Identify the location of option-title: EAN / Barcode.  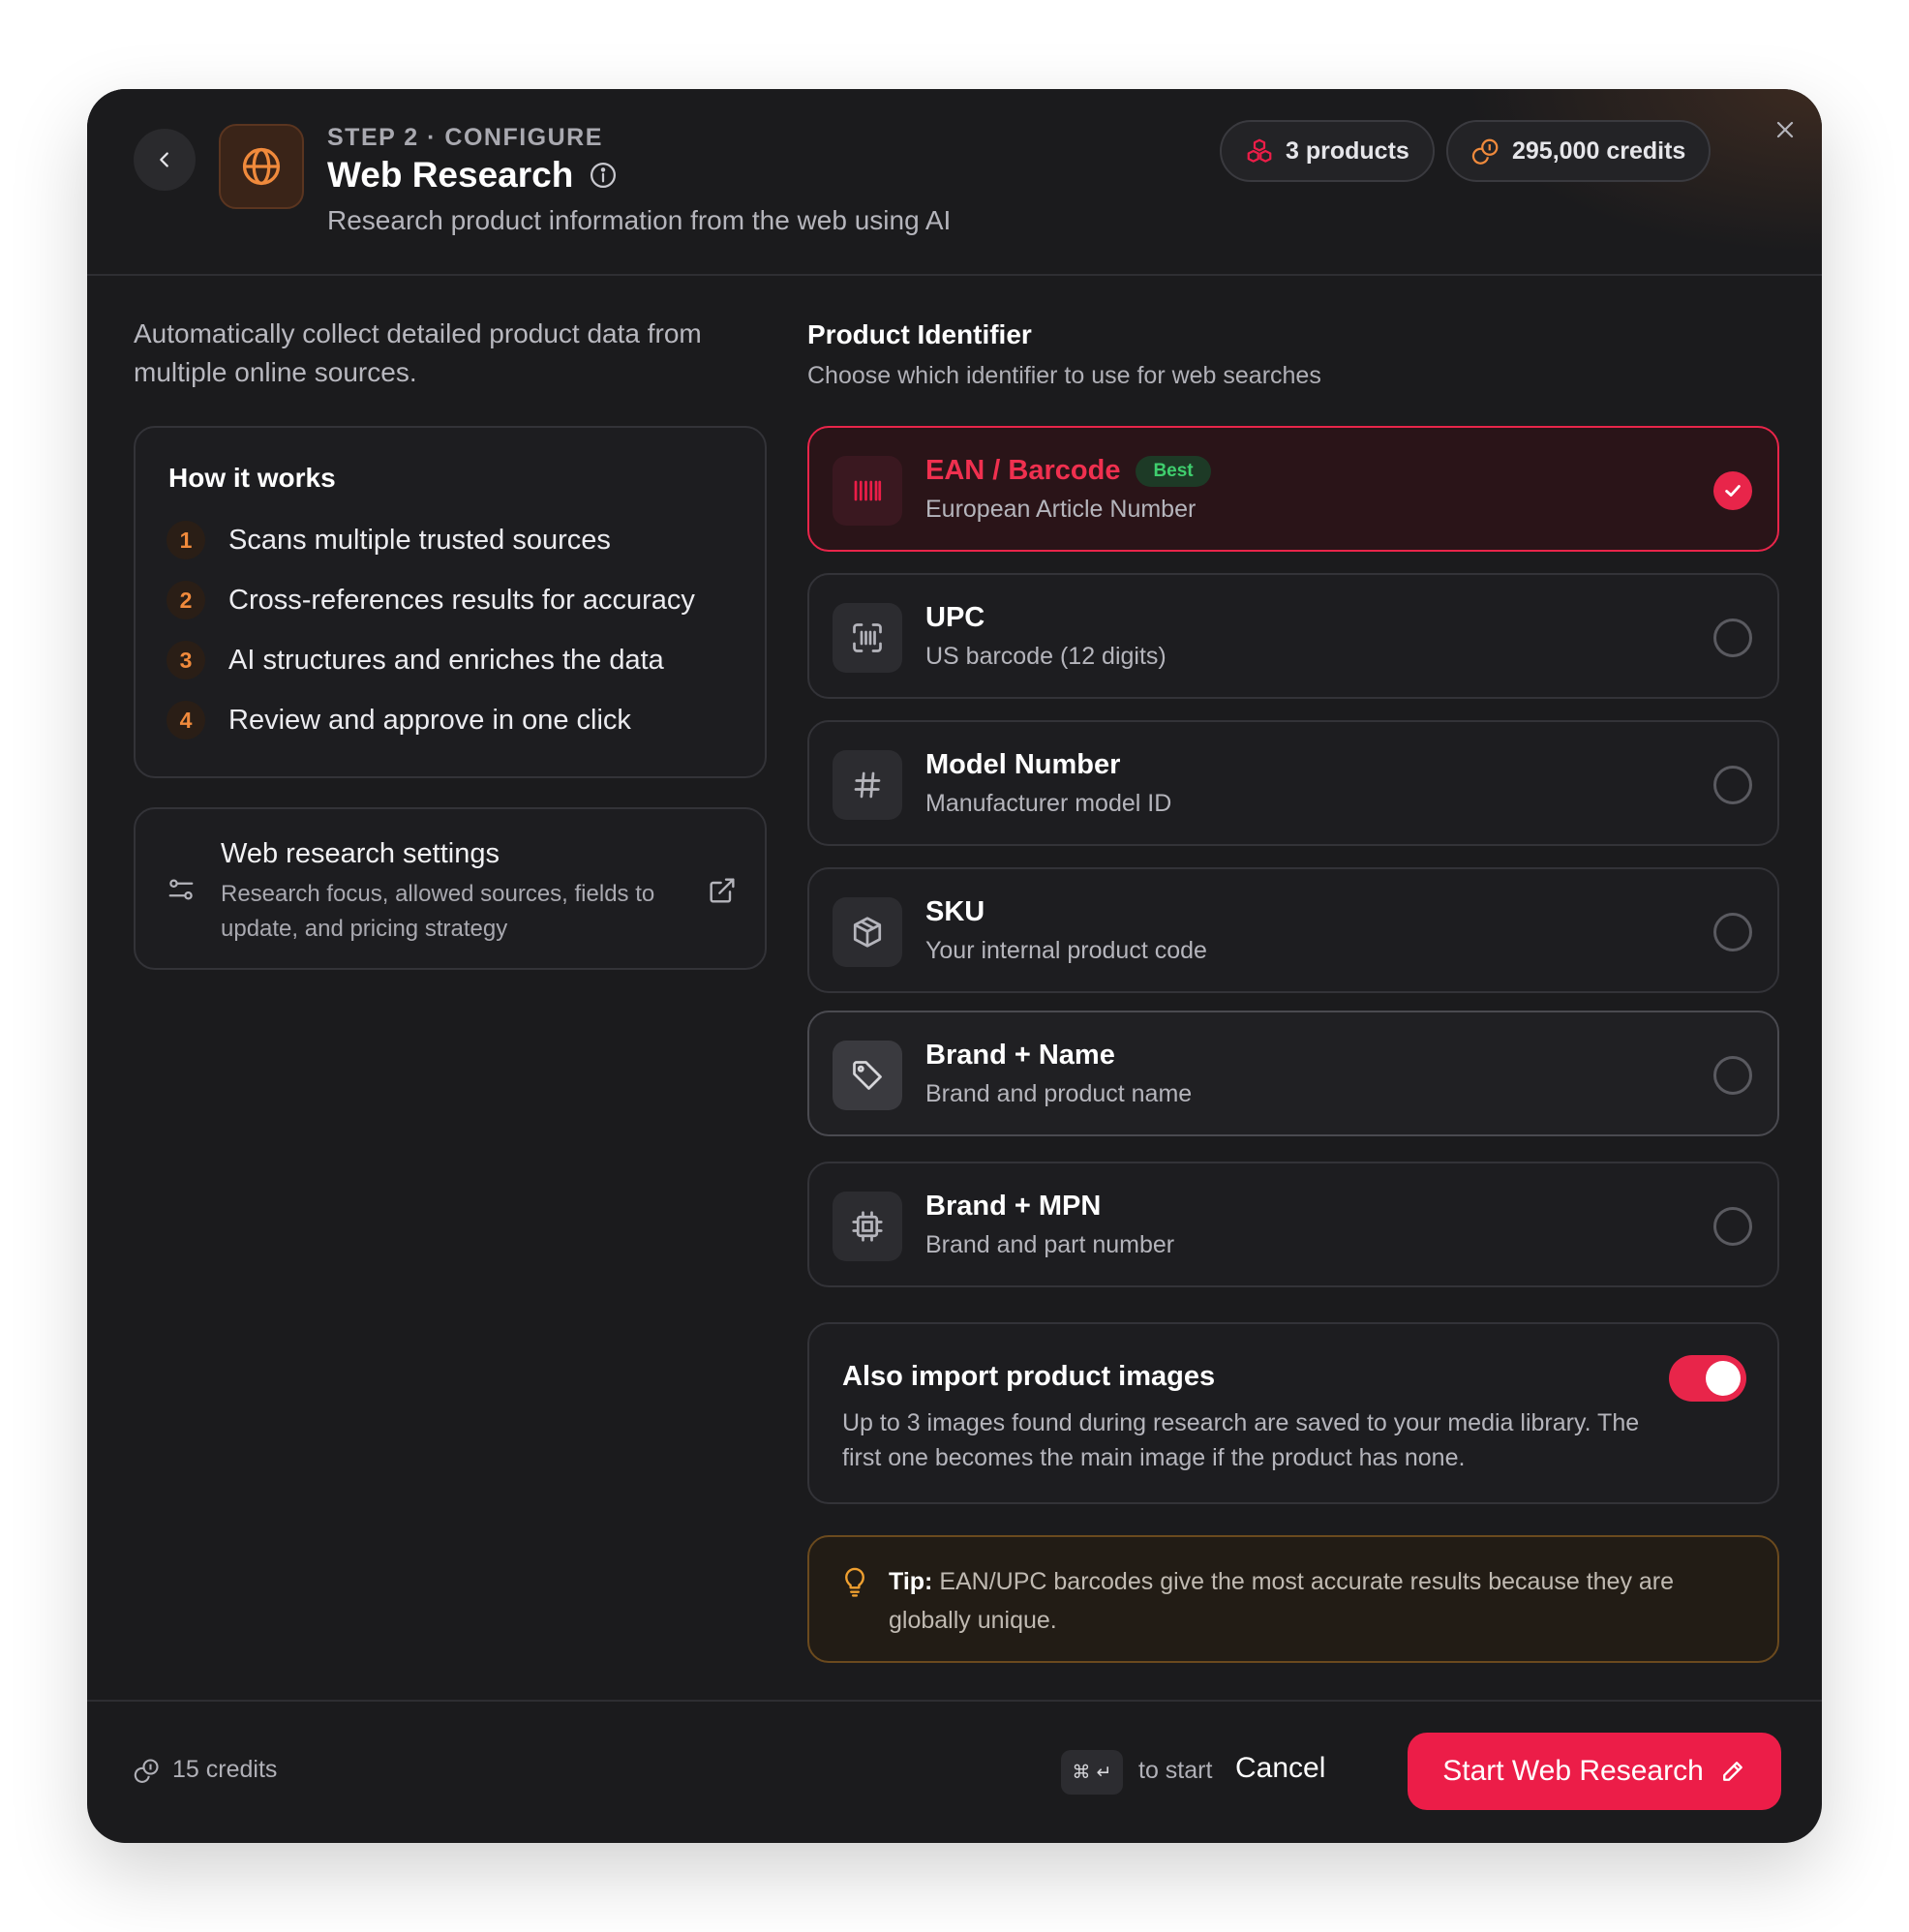
(1023, 470).